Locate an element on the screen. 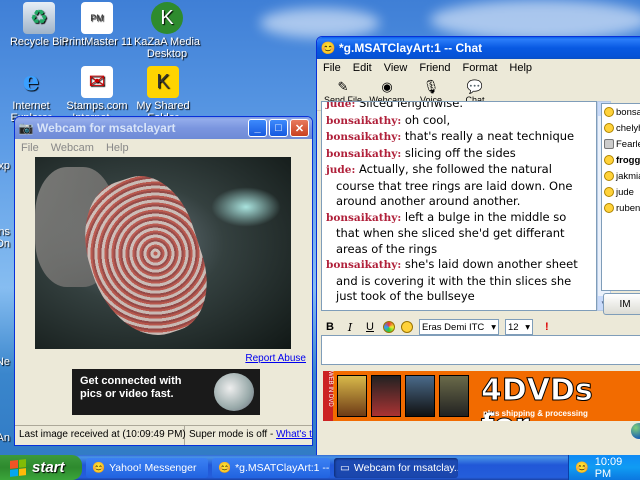 This screenshot has height=480, width=640. desktop-icon-kazaa: K KaZaA Media Desktop is located at coordinates (167, 31).